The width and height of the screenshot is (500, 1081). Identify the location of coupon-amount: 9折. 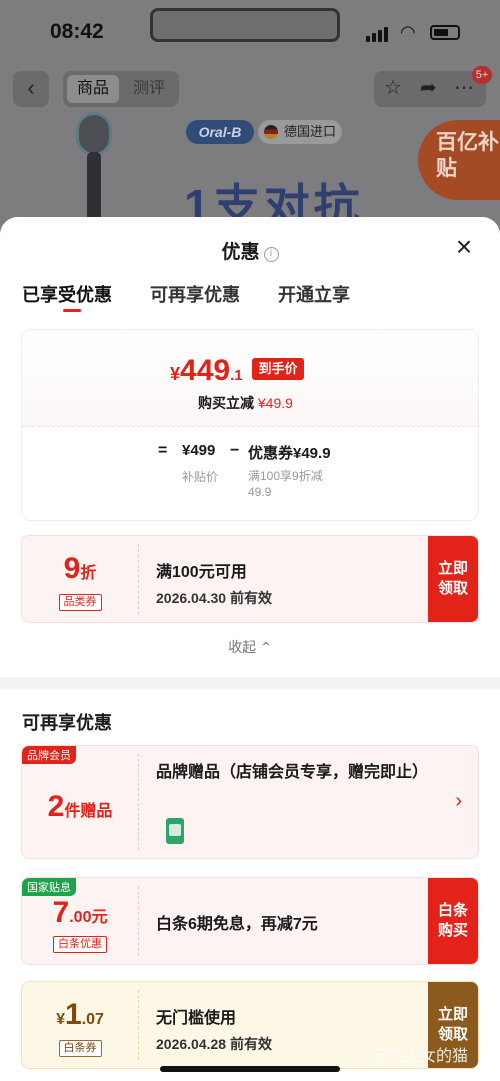
(80, 568).